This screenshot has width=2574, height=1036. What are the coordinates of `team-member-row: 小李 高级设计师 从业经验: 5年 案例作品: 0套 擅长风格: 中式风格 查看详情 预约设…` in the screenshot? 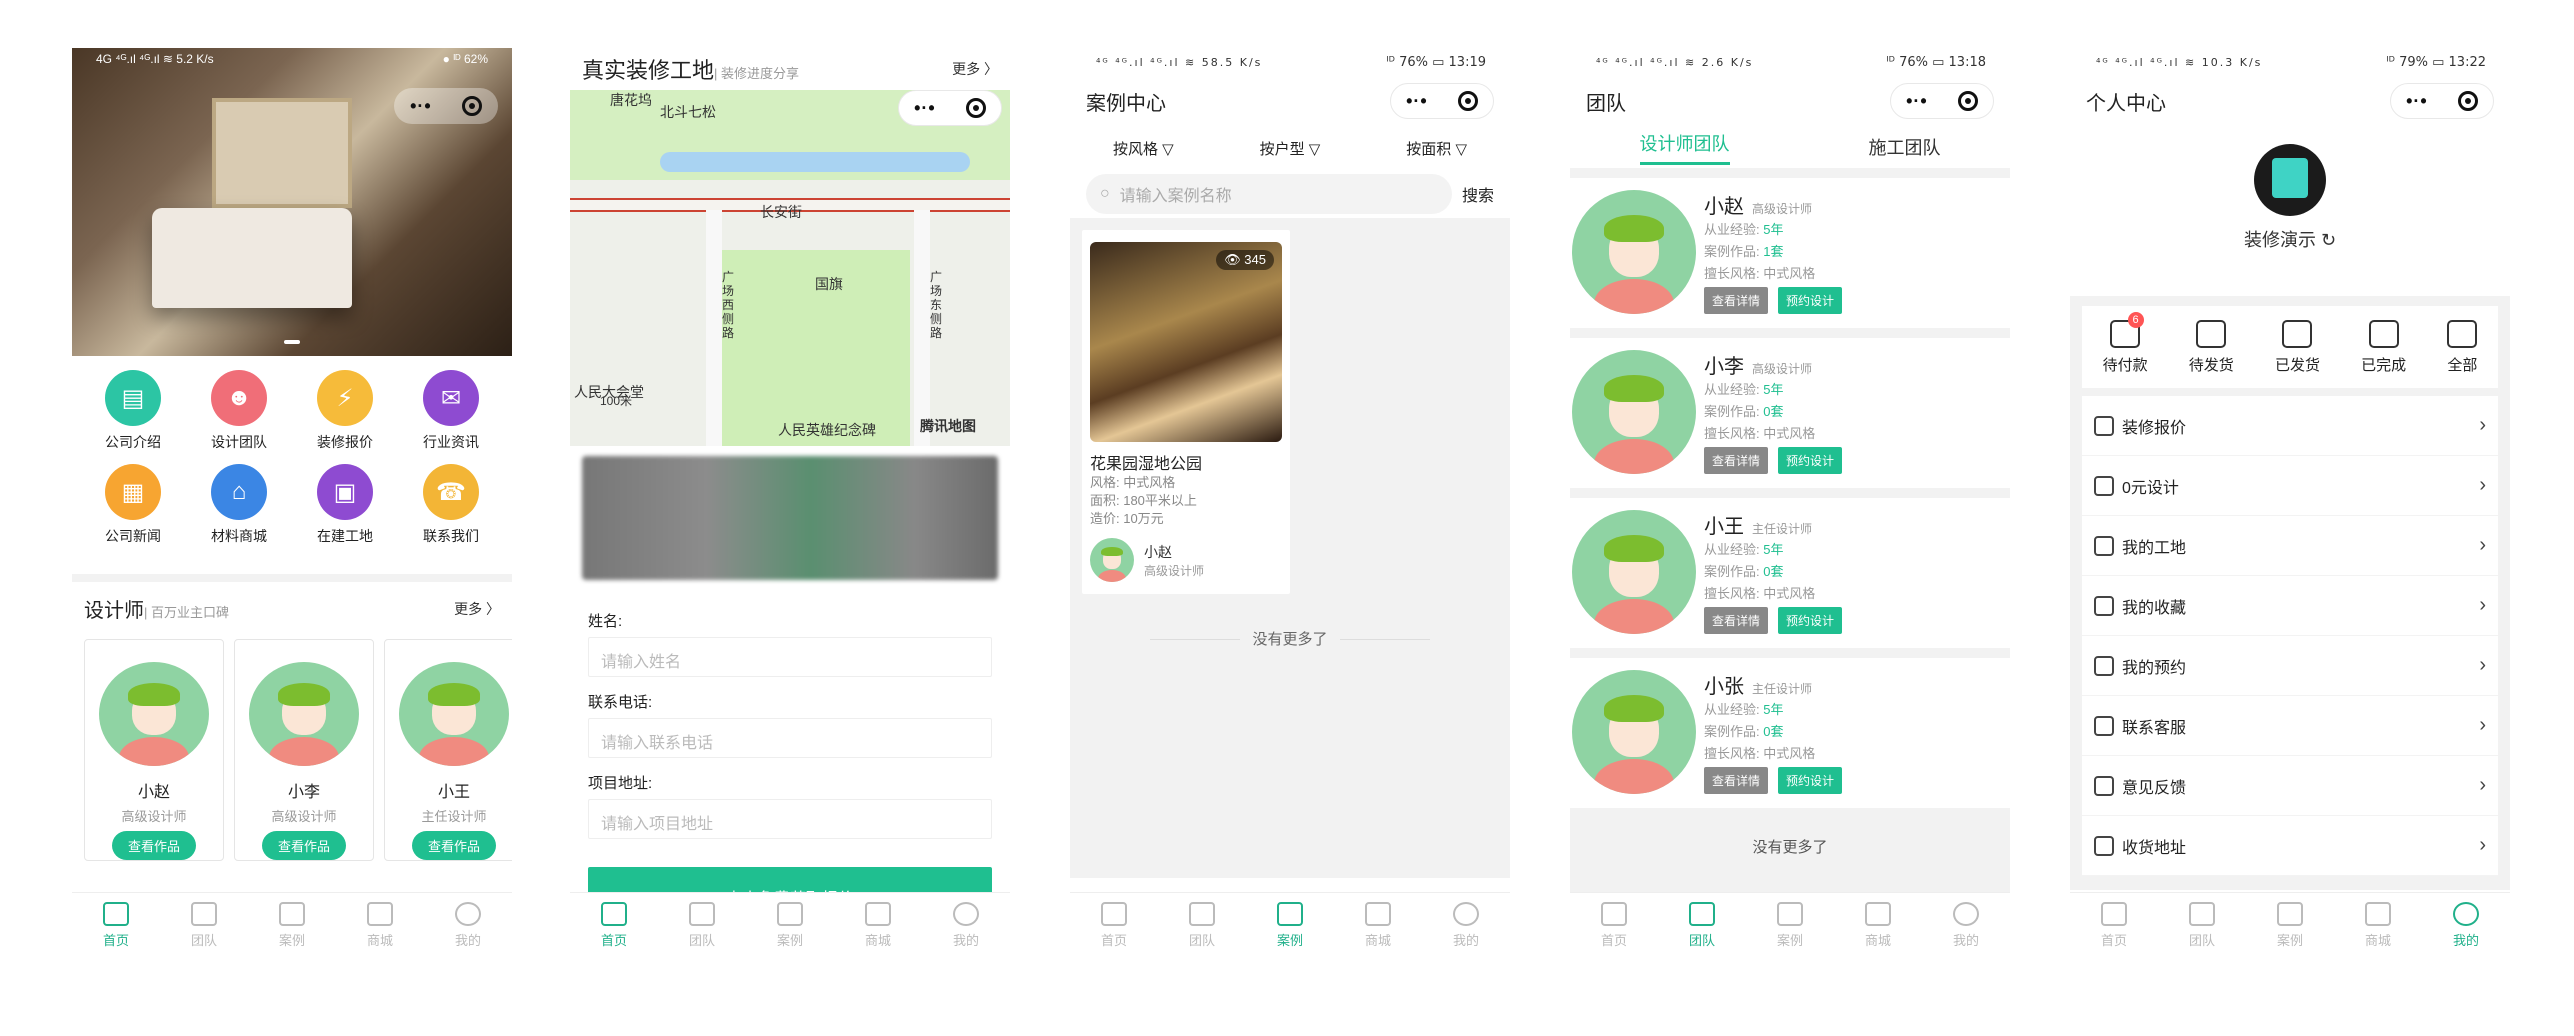 It's located at (1790, 418).